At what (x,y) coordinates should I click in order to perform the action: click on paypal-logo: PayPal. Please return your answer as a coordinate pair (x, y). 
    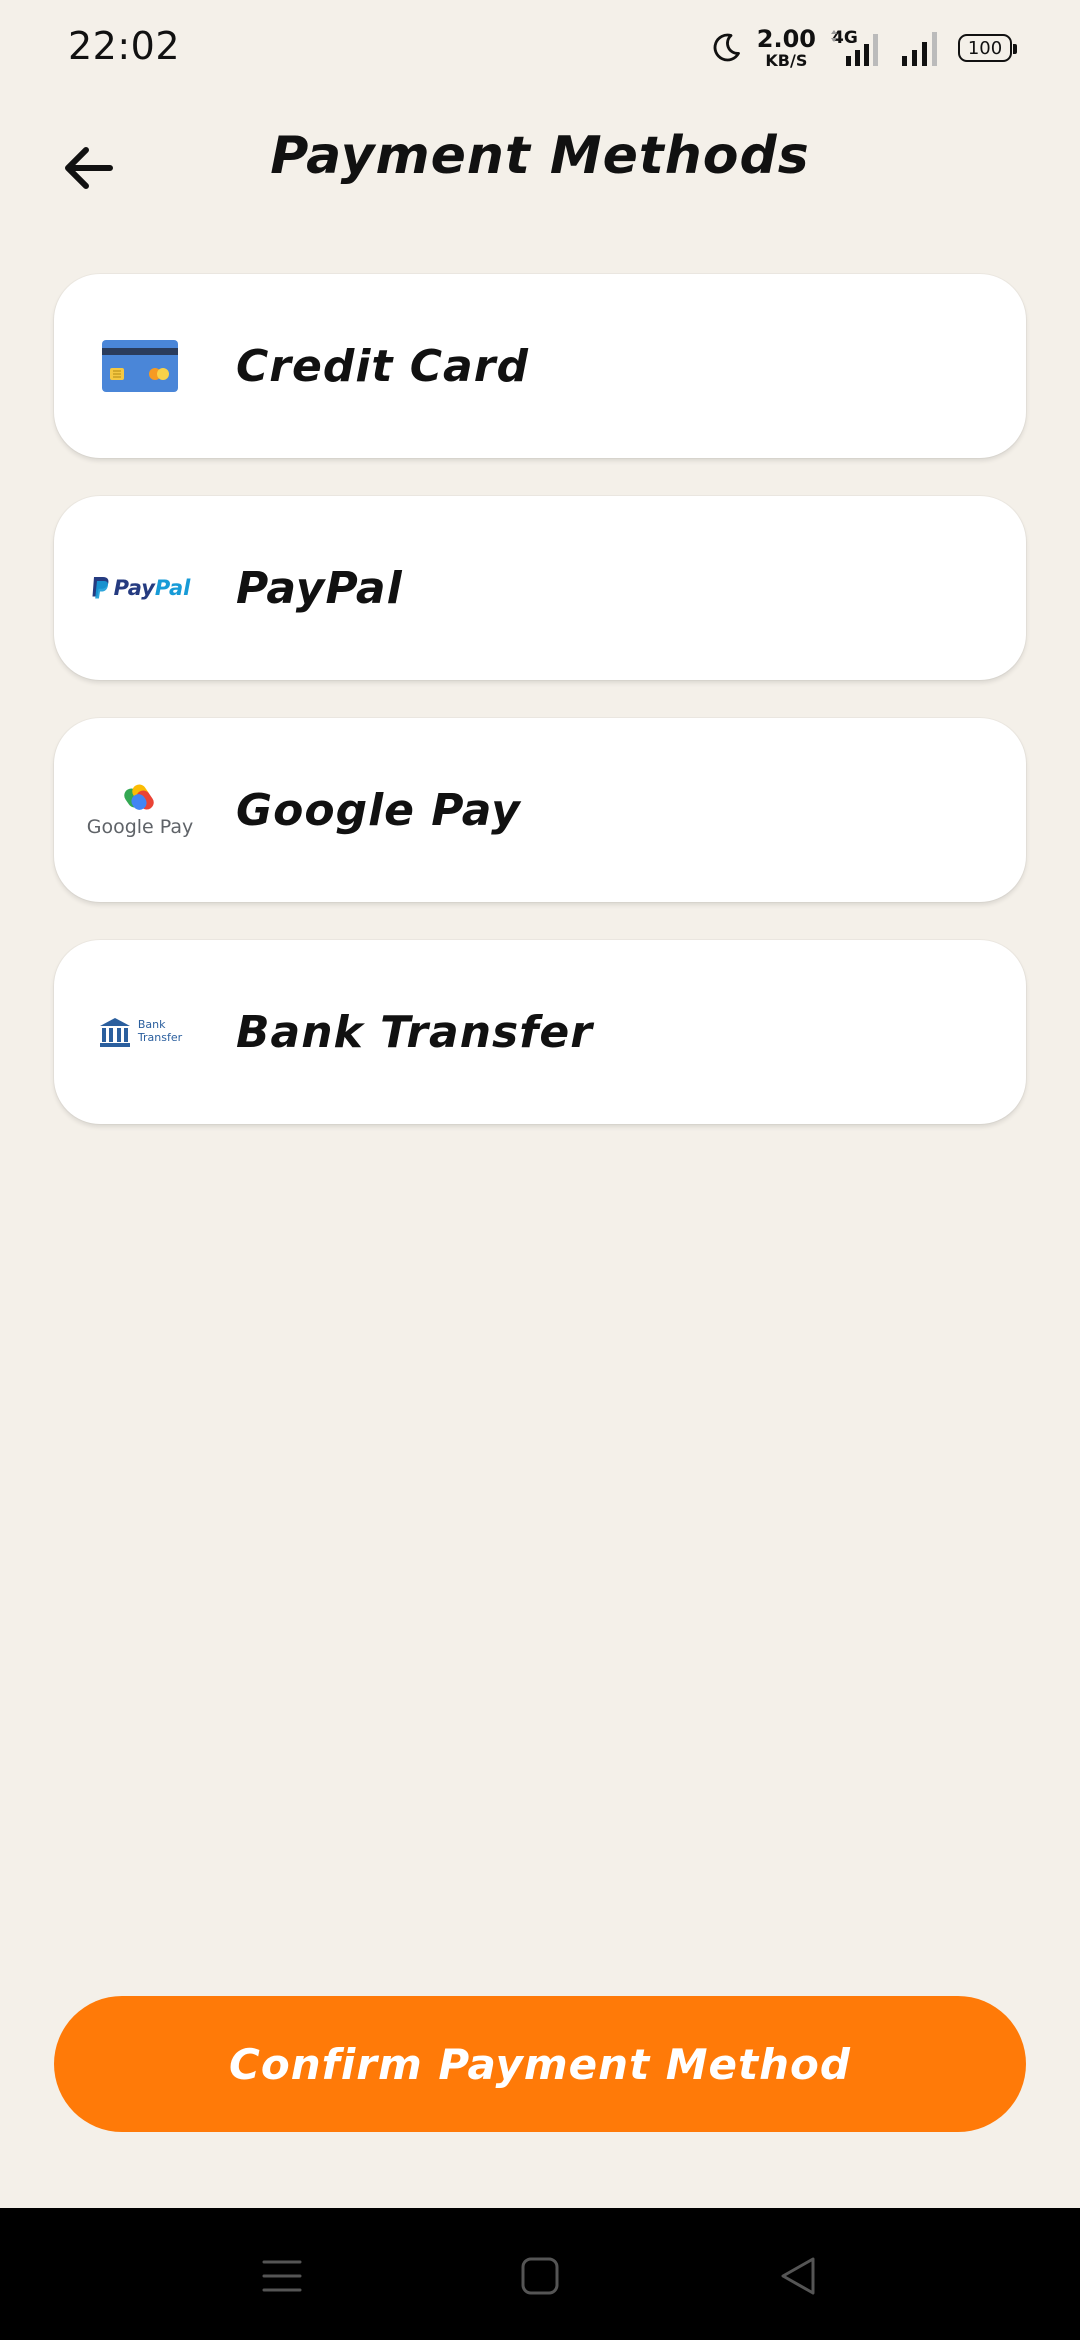
    Looking at the image, I should click on (140, 588).